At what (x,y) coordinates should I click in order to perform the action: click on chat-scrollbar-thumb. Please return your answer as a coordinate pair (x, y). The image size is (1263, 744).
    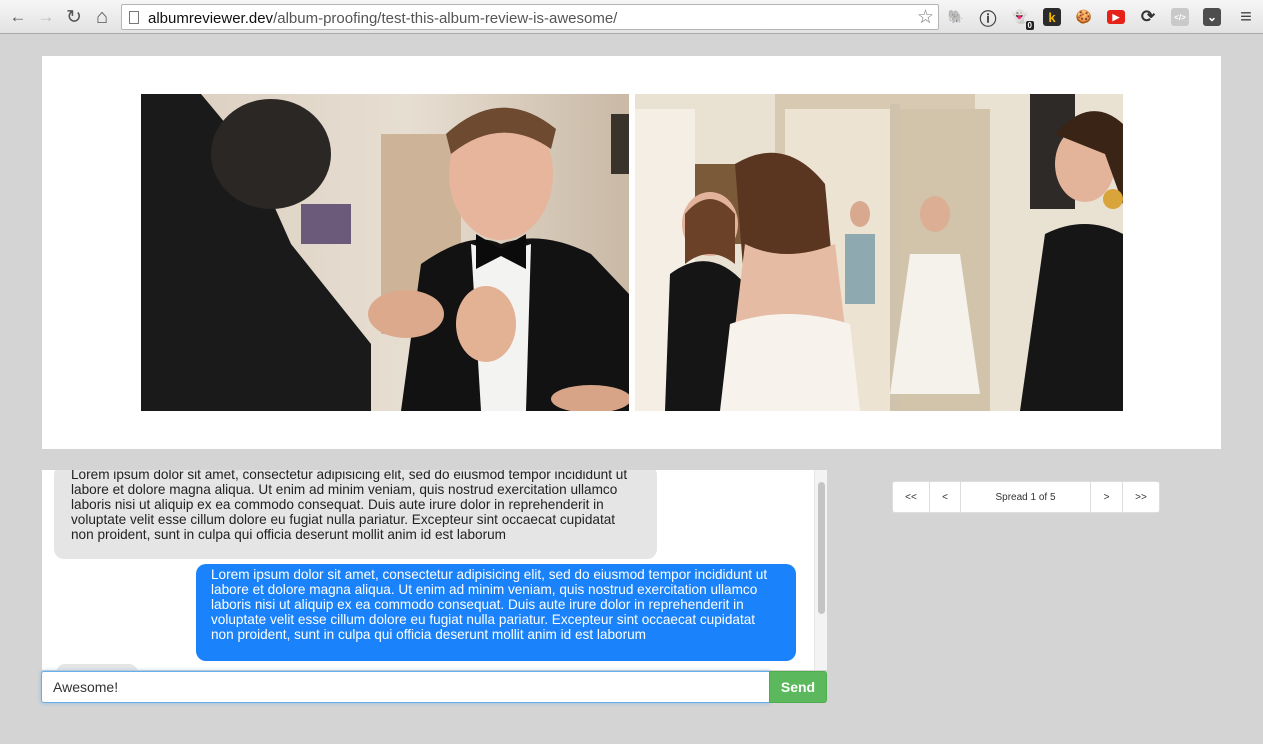
    Looking at the image, I should click on (821, 548).